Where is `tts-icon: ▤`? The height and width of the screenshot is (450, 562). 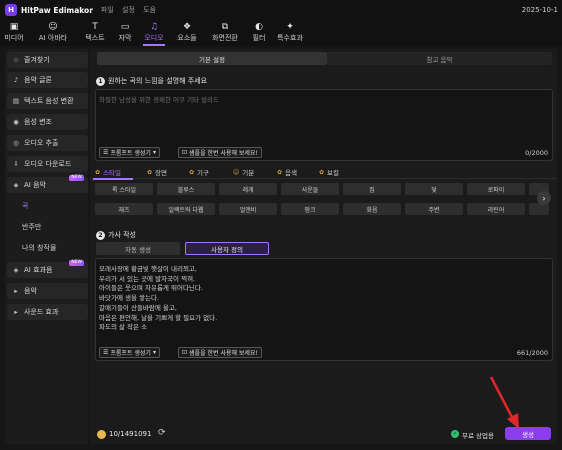 tts-icon: ▤ is located at coordinates (16, 101).